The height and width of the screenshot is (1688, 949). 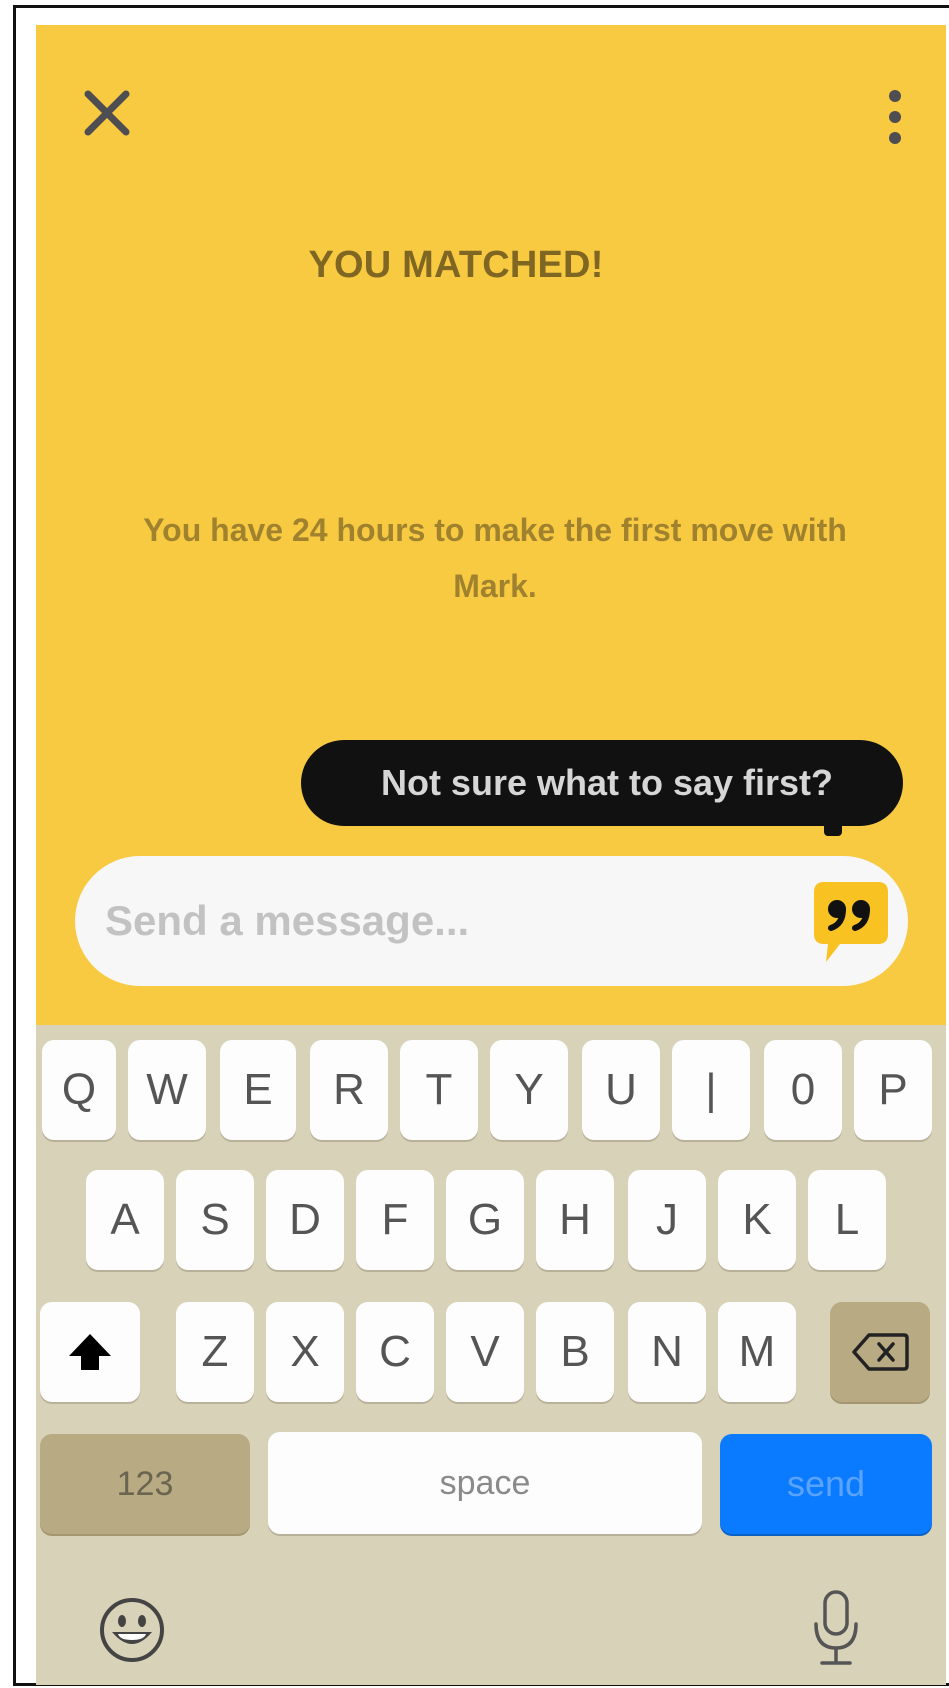 I want to click on key-k: K, so click(x=757, y=1220).